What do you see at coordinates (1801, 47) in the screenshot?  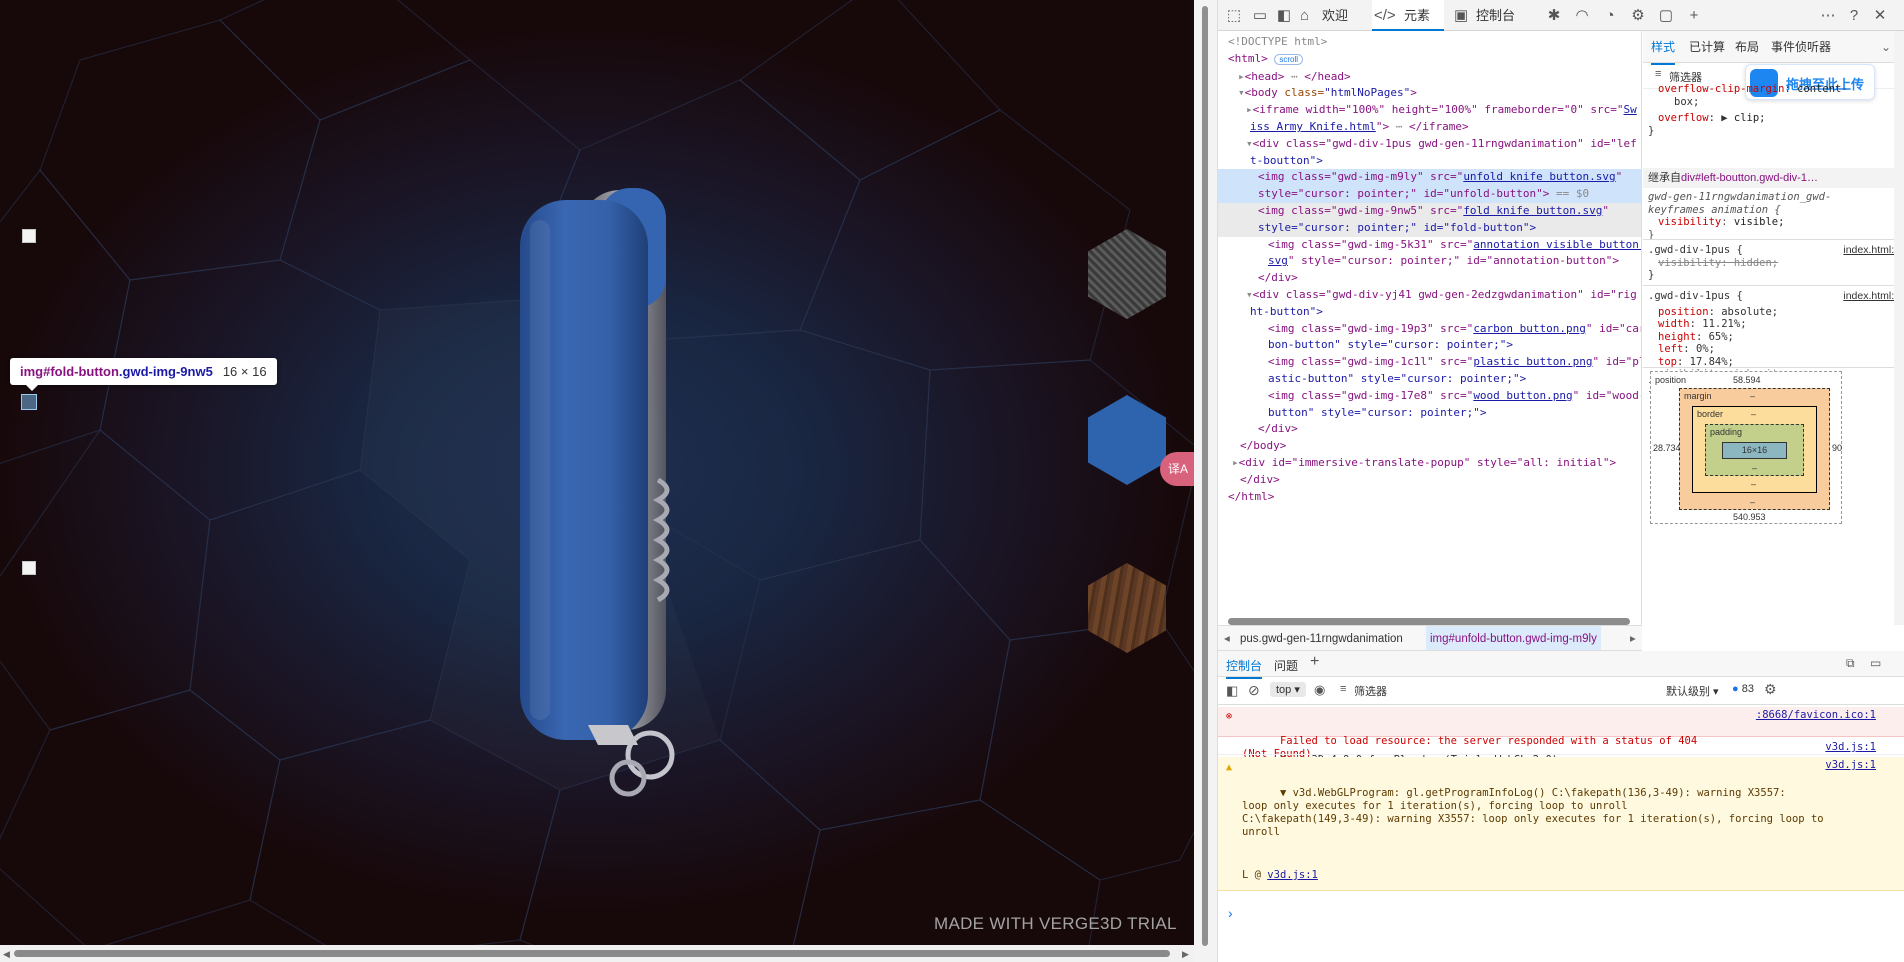 I see `tab-event-listeners: 事件侦听器` at bounding box center [1801, 47].